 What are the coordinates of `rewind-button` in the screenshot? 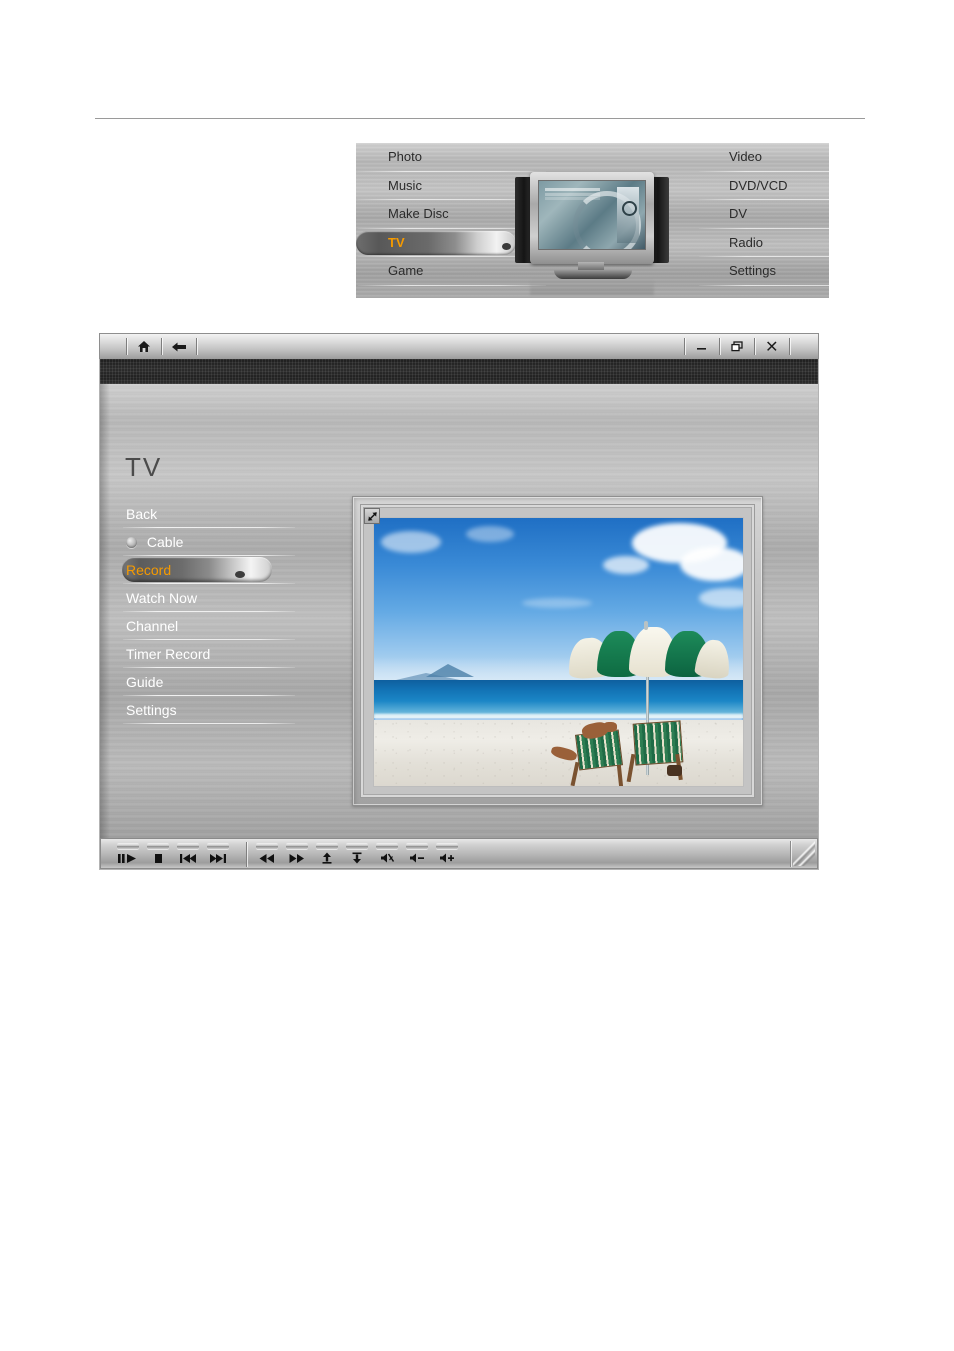 It's located at (267, 854).